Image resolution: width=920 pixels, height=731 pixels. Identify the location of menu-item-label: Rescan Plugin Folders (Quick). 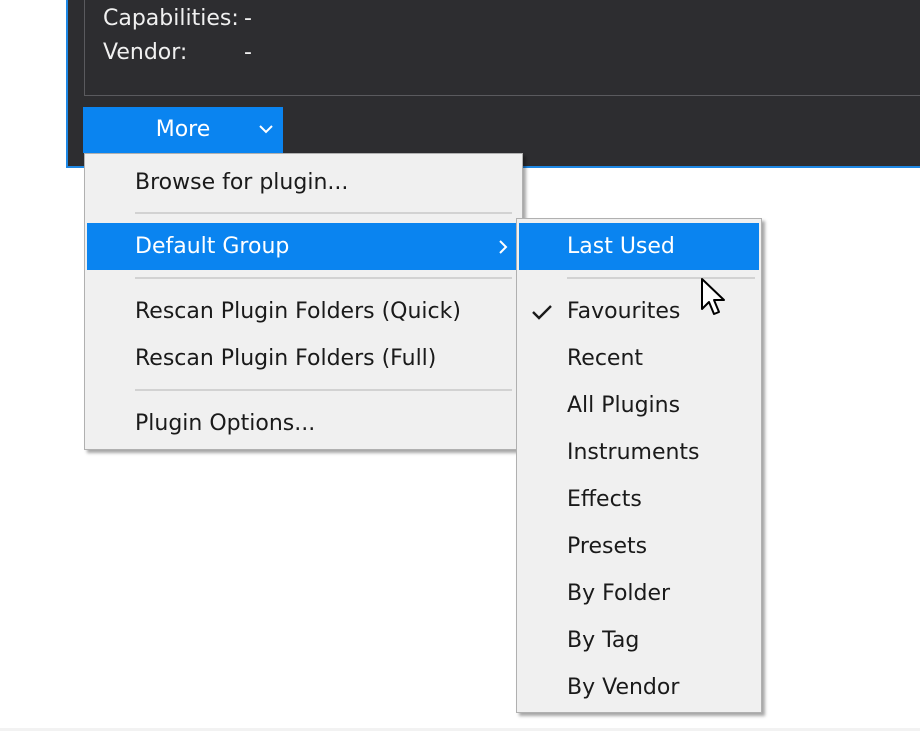
(298, 311).